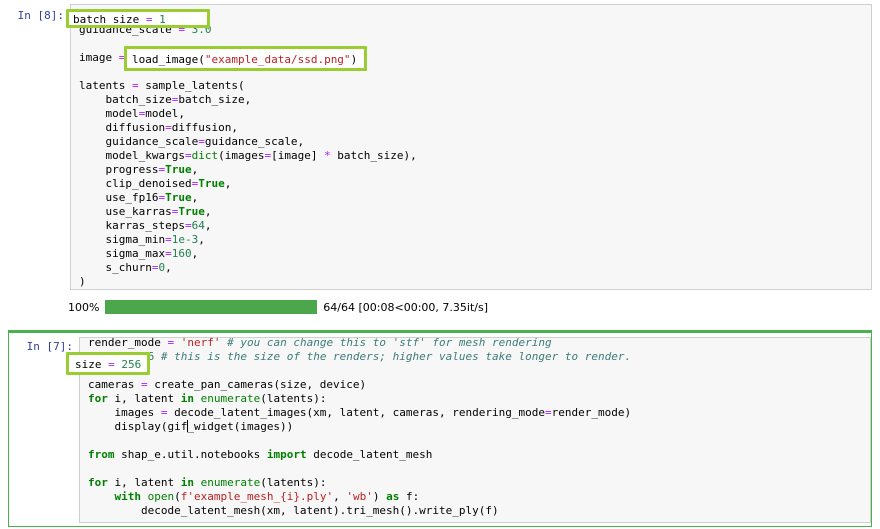 This screenshot has width=880, height=529. I want to click on progress-bar-track, so click(211, 307).